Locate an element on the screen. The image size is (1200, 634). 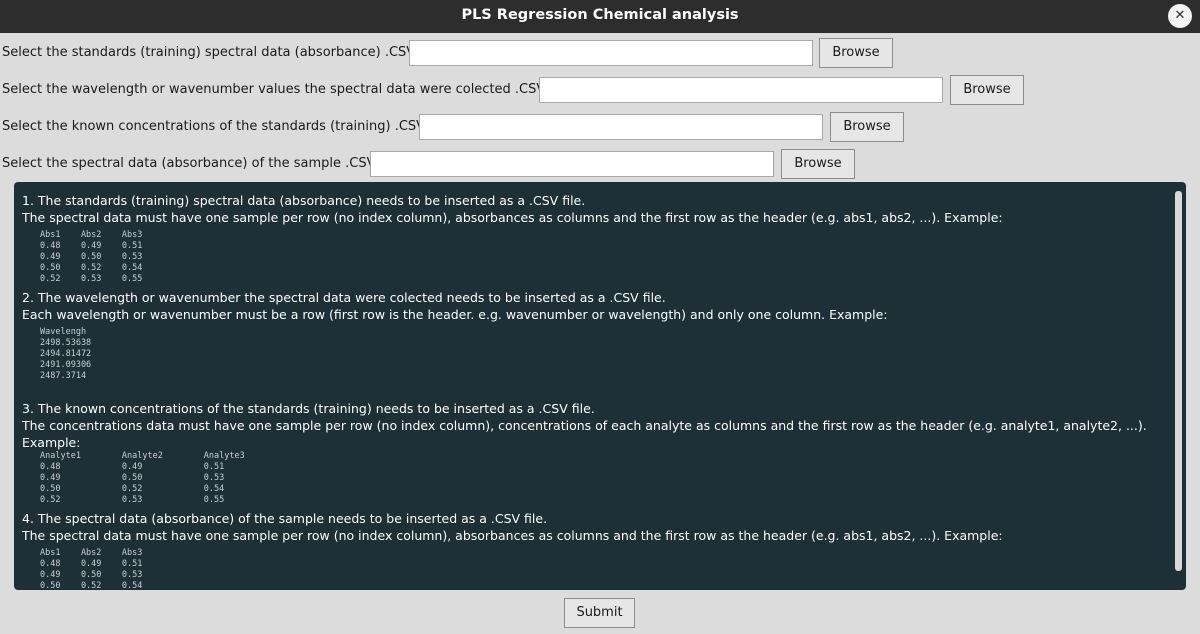
browse-concentrations-button: Browse is located at coordinates (867, 127).